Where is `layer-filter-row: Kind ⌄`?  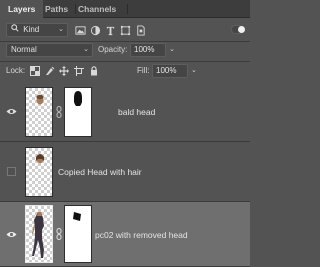
layer-filter-row: Kind ⌄ is located at coordinates (125, 31).